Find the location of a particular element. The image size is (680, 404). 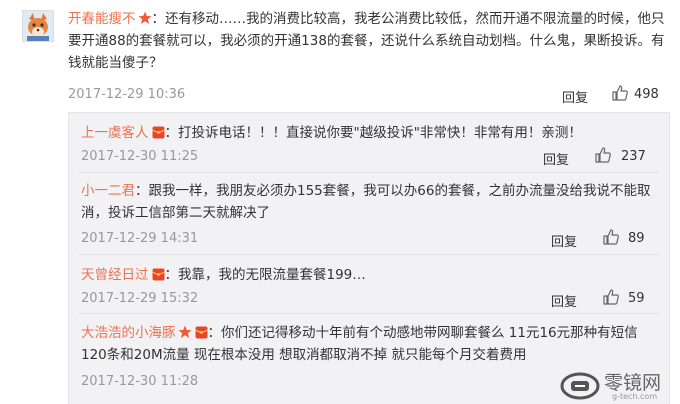

like-count: 498 is located at coordinates (646, 94).